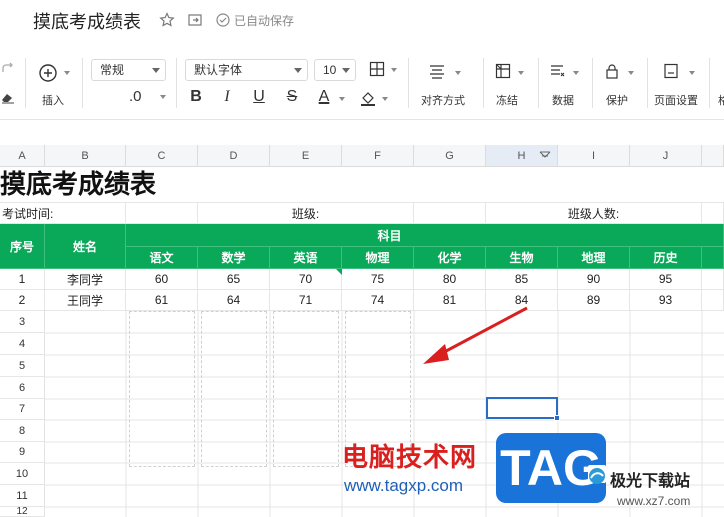 The image size is (724, 517). What do you see at coordinates (306, 258) in the screenshot?
I see `header-subject-english: 英语` at bounding box center [306, 258].